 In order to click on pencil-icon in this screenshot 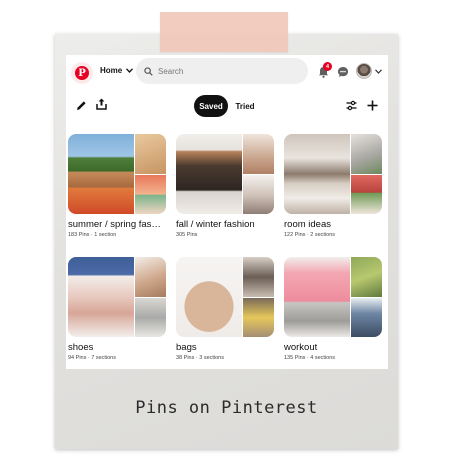, I will do `click(81, 105)`.